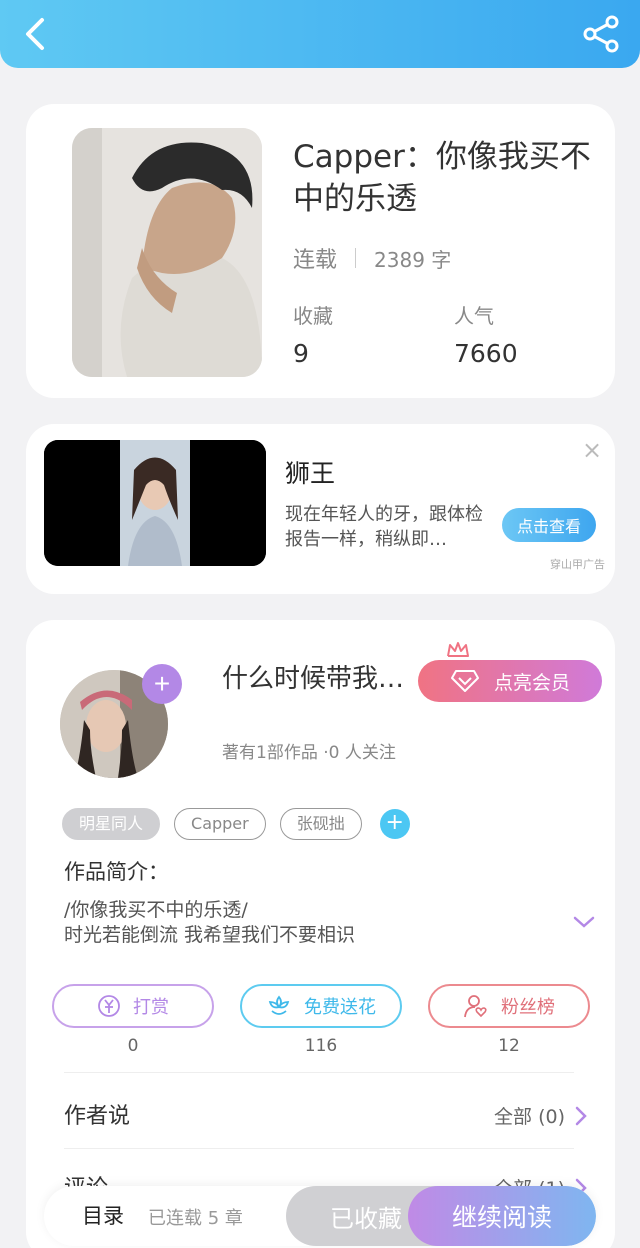  What do you see at coordinates (321, 1046) in the screenshot?
I see `flower-count: 116` at bounding box center [321, 1046].